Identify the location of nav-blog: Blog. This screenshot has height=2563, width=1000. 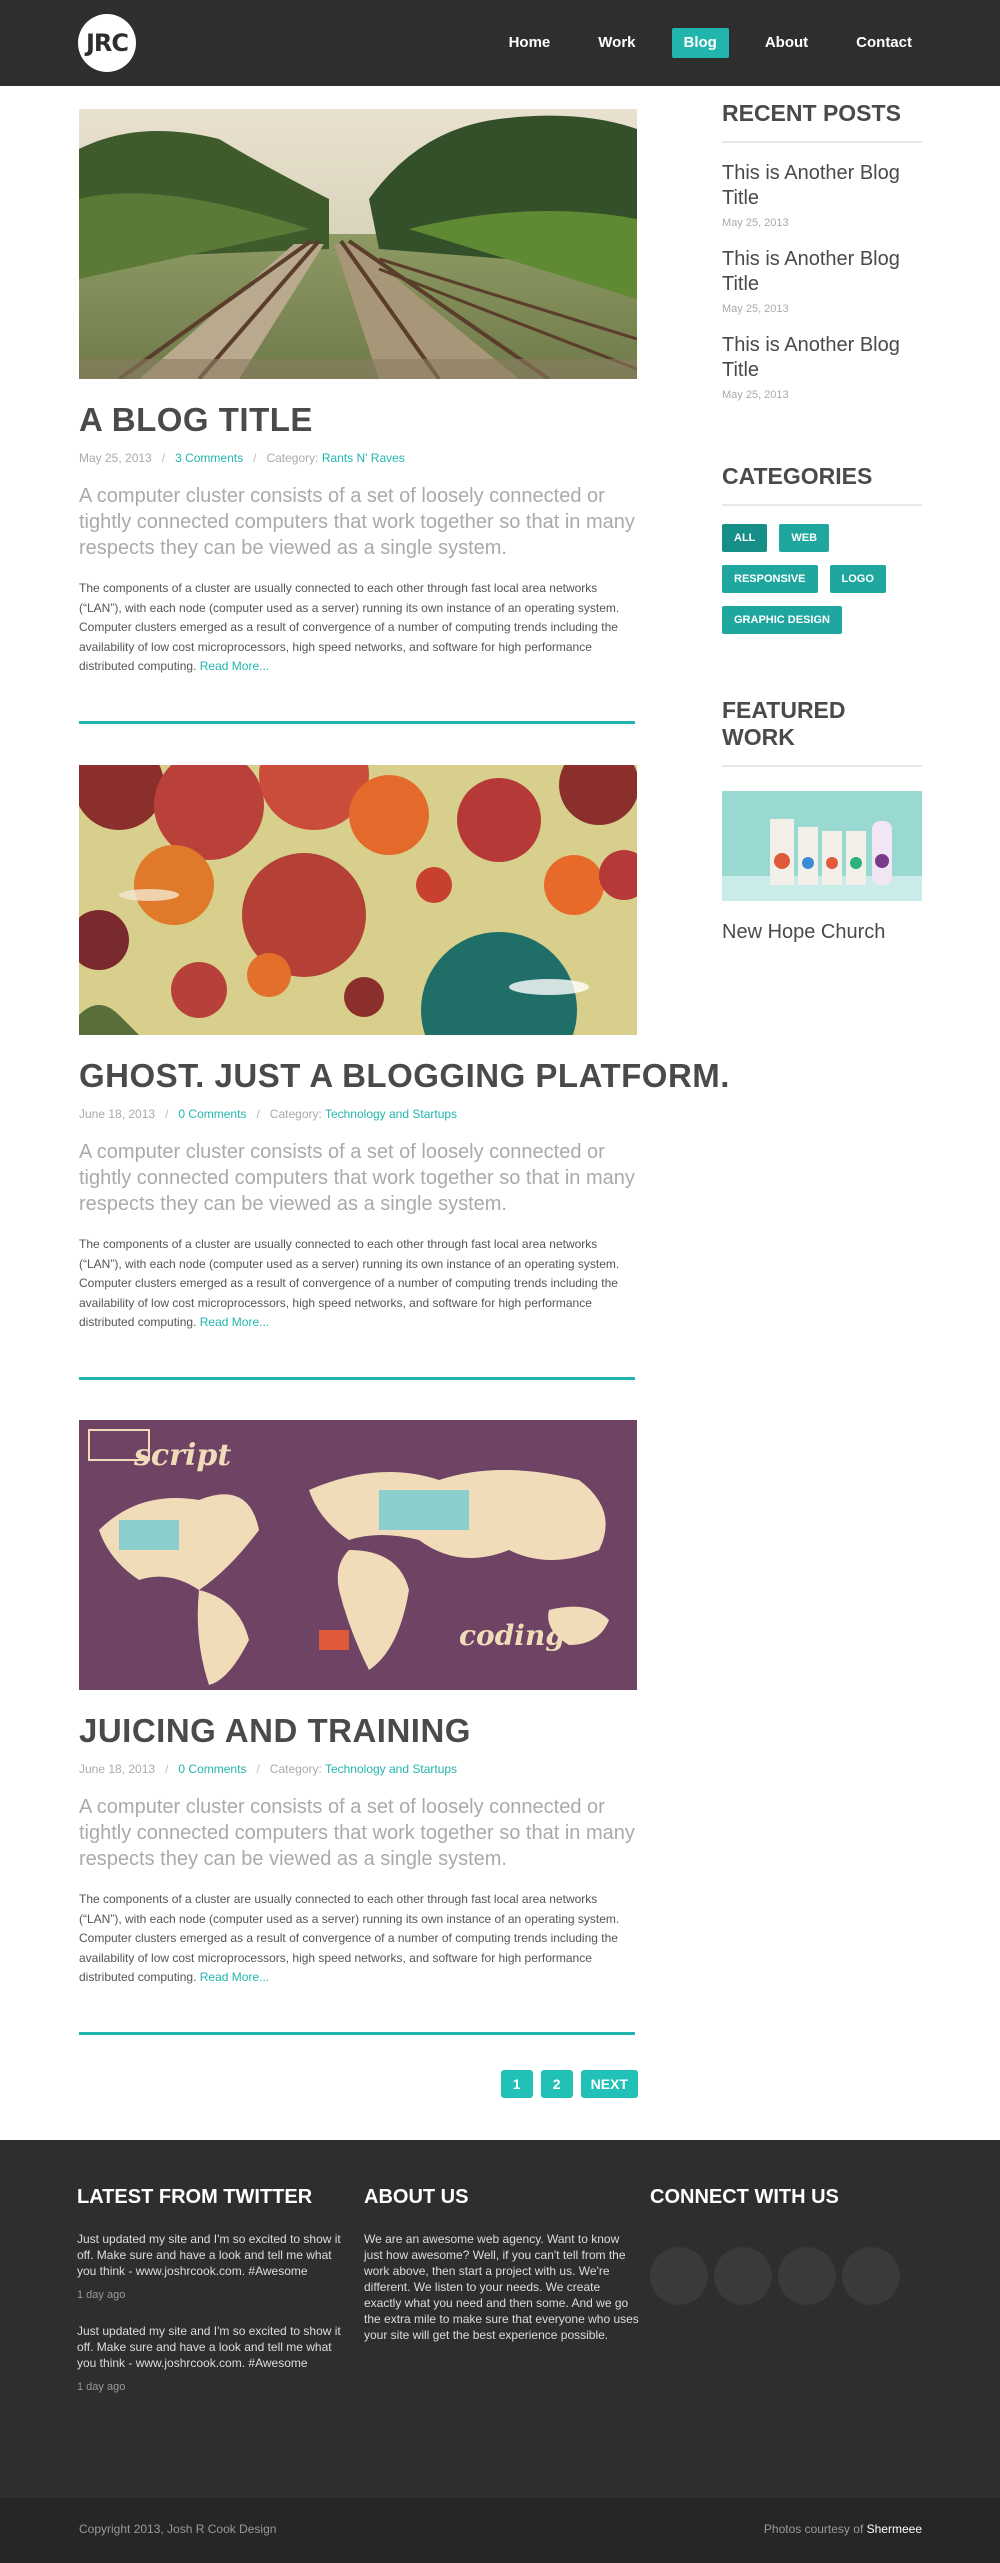
(700, 43).